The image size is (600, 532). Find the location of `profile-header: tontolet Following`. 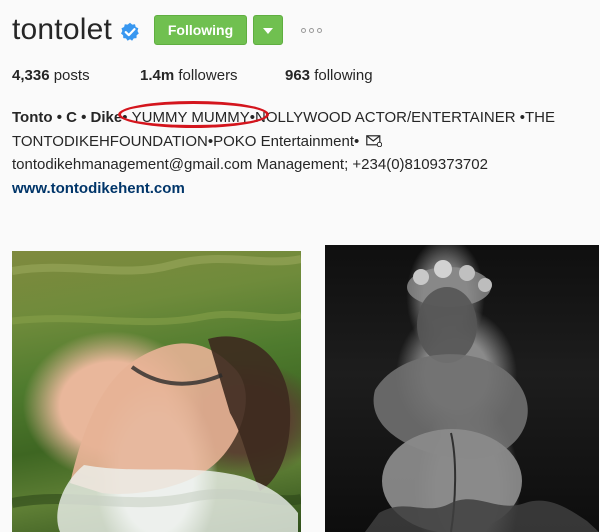

profile-header: tontolet Following is located at coordinates (167, 30).